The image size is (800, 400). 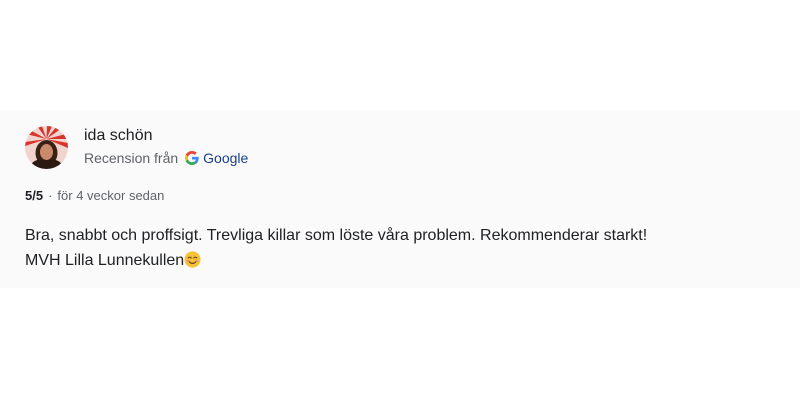 What do you see at coordinates (111, 195) in the screenshot?
I see `review-time: för 4 veckor sedan` at bounding box center [111, 195].